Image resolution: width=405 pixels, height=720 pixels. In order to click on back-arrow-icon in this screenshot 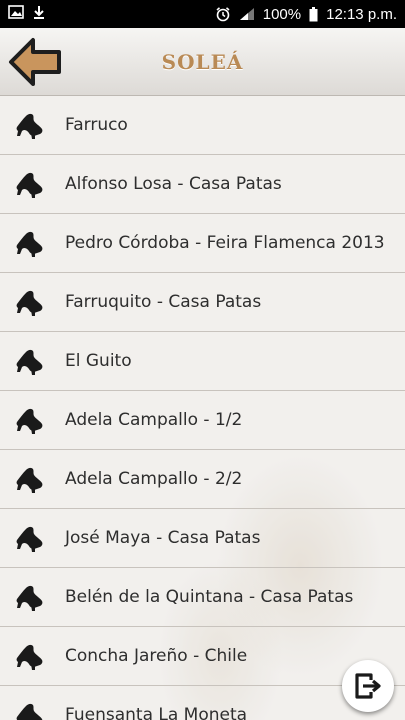, I will do `click(35, 62)`.